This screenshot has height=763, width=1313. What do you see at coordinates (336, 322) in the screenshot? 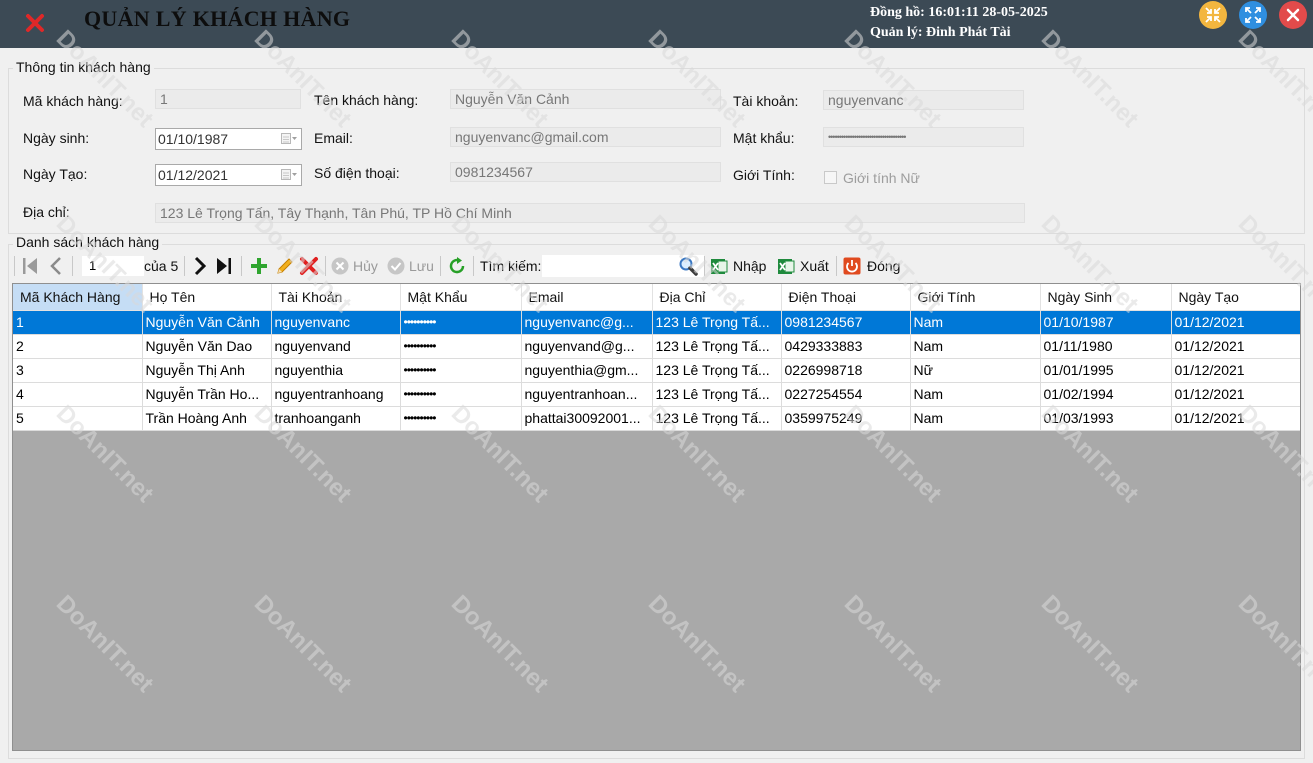
I see `table-cell: nguyenvanc` at bounding box center [336, 322].